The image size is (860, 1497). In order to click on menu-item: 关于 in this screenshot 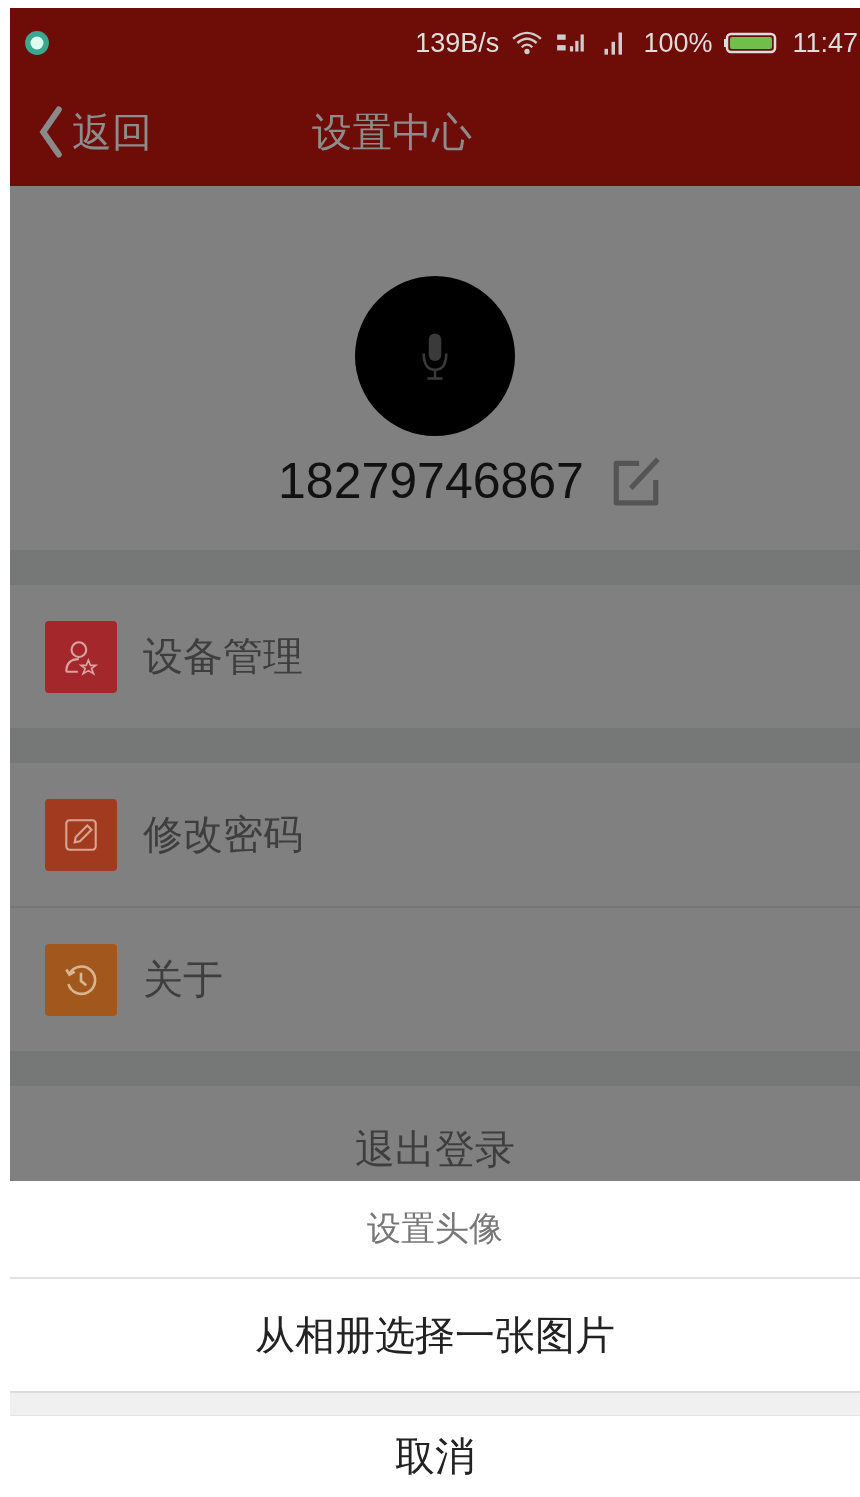, I will do `click(435, 979)`.